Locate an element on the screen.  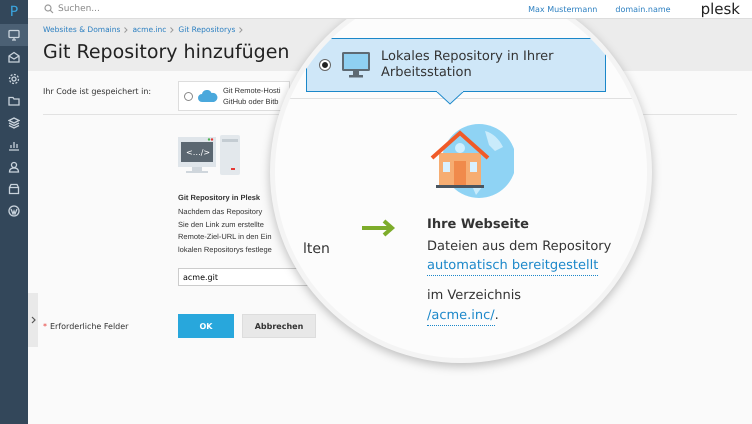
field-label: Ihr Code ist gespeichert in: is located at coordinates (97, 91).